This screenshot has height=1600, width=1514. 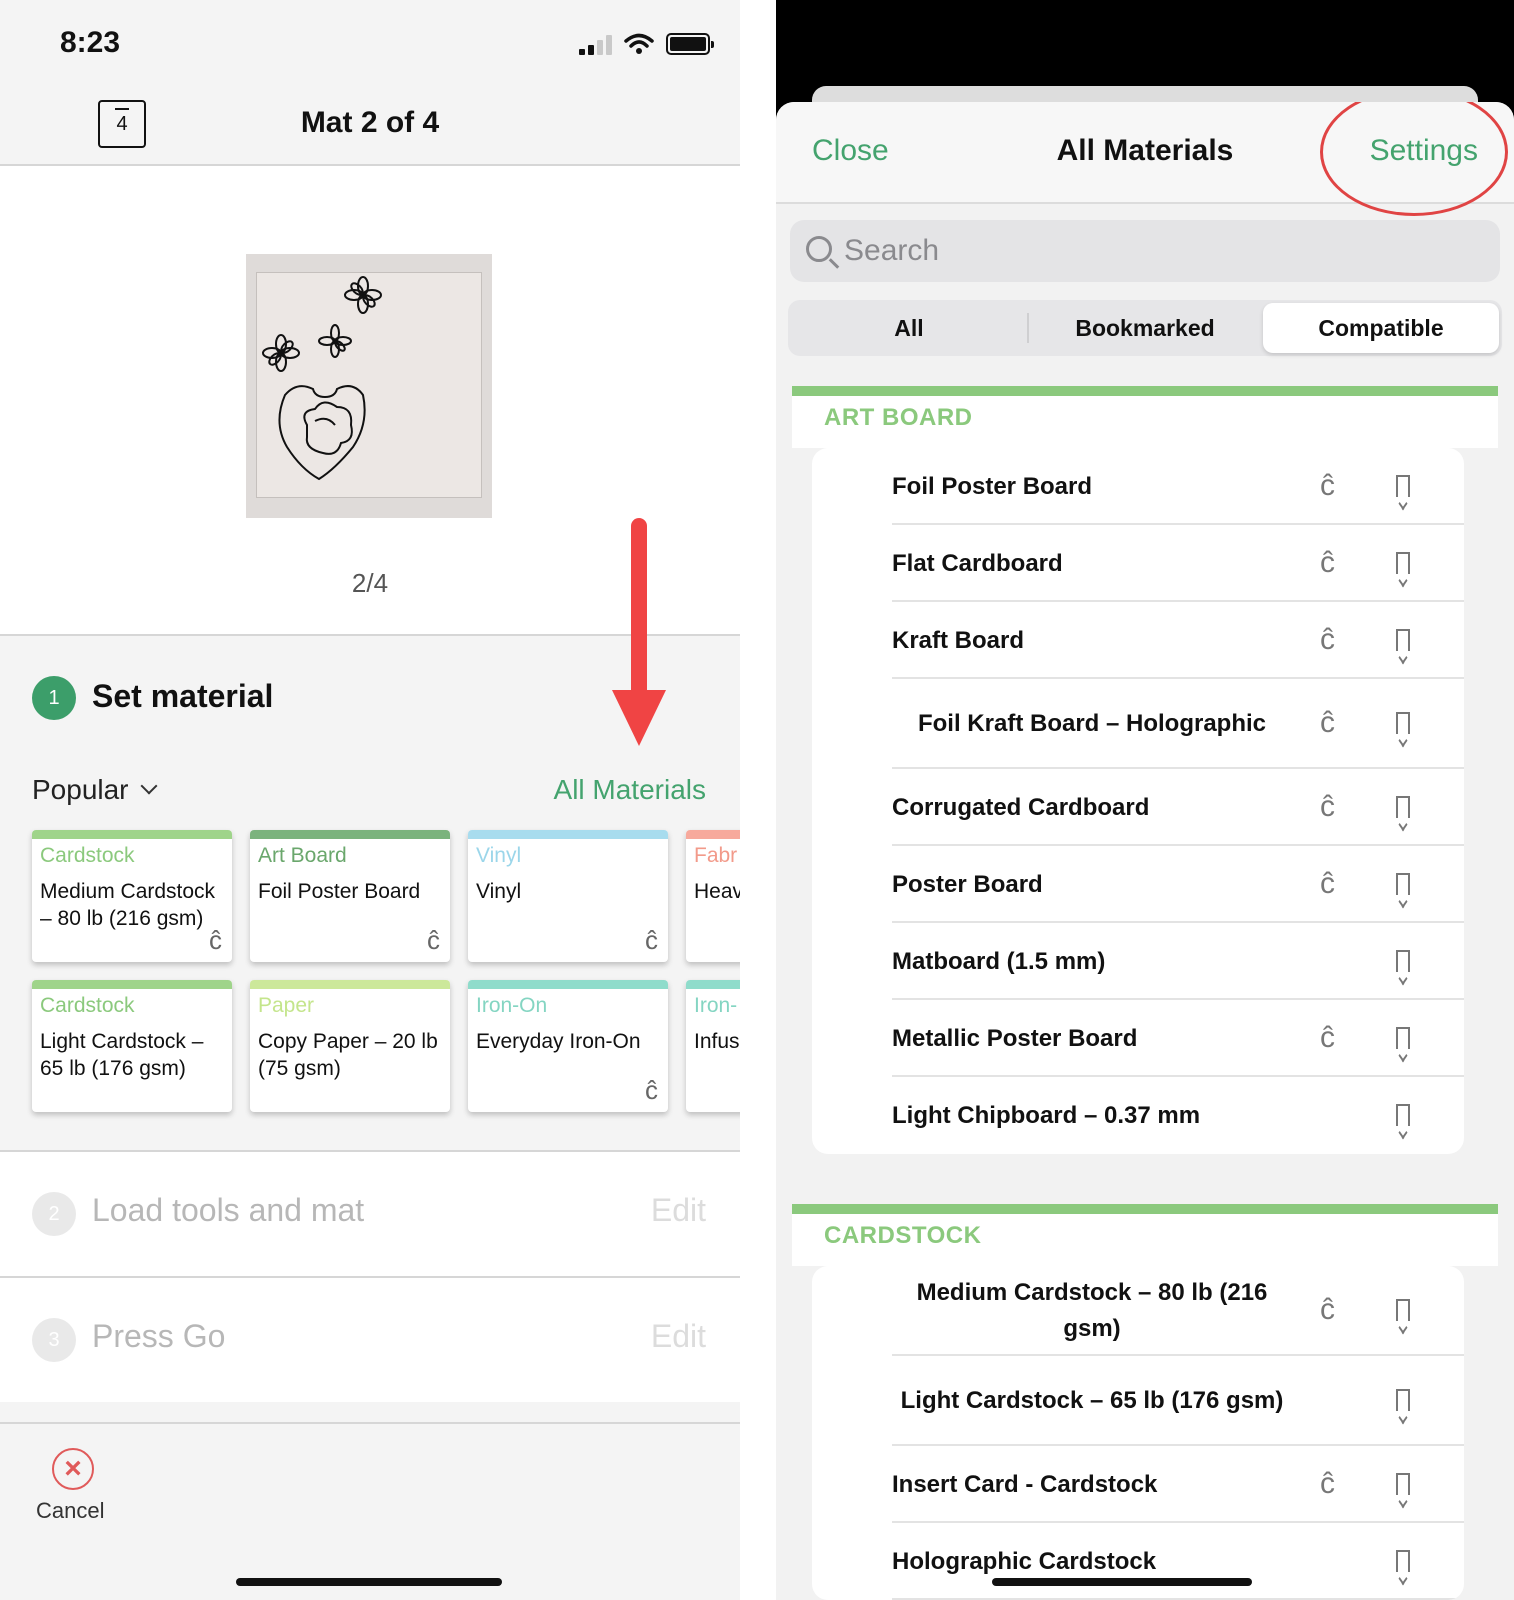 I want to click on material-row: Flat Cardboard ĉ, so click(x=1138, y=563).